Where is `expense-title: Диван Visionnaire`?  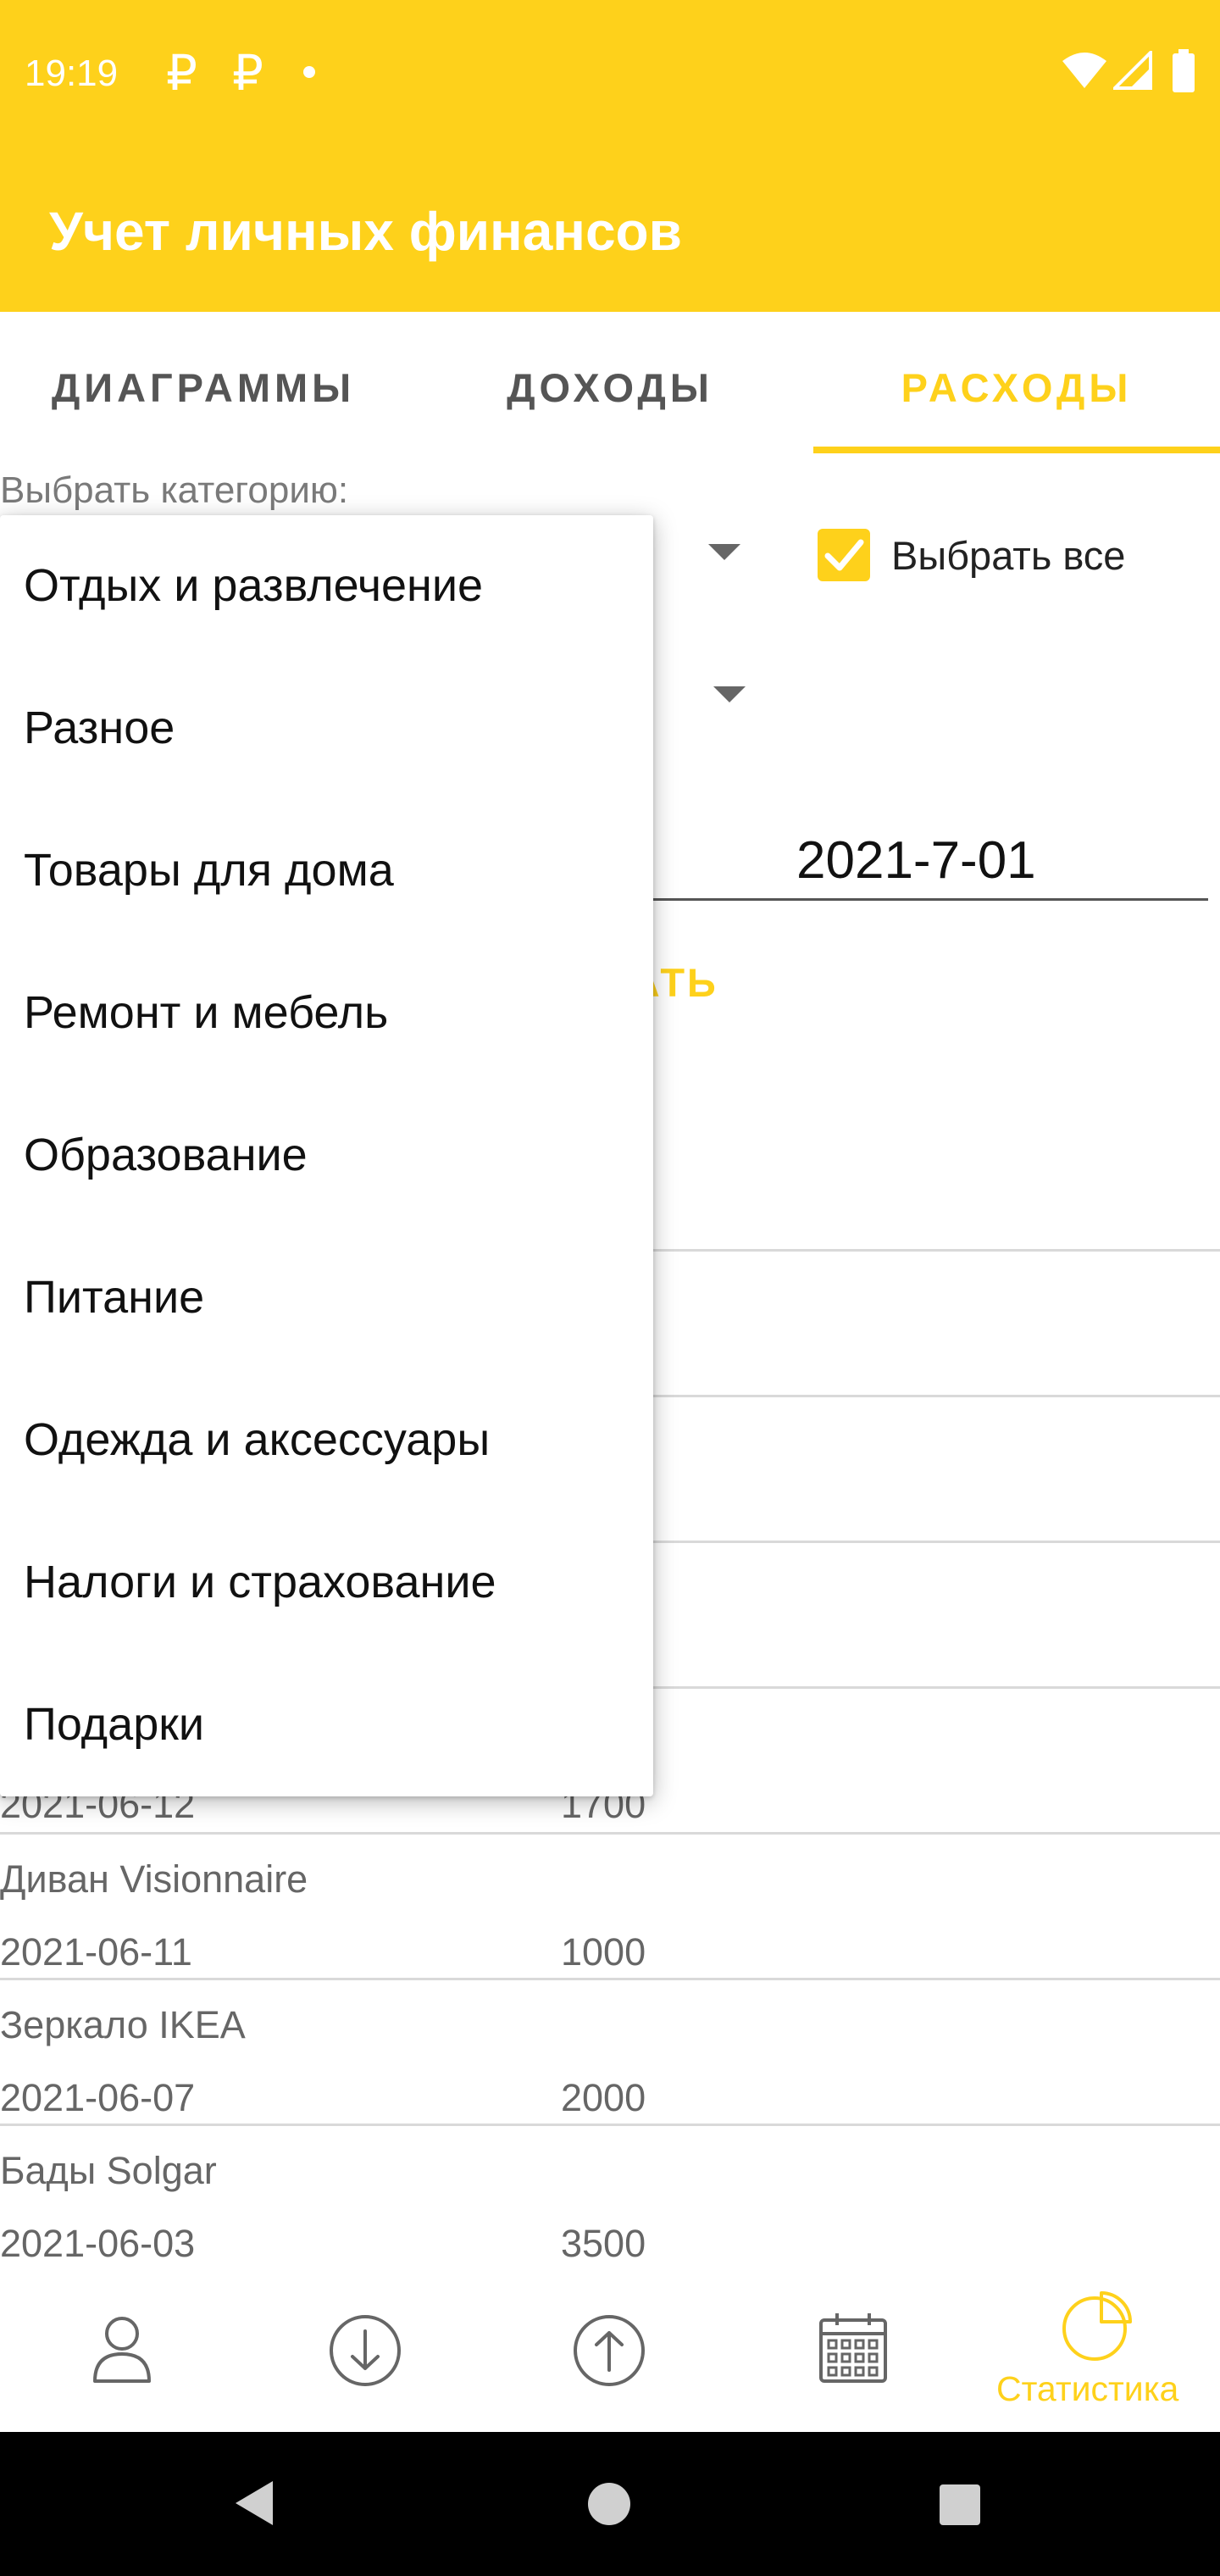 expense-title: Диван Visionnaire is located at coordinates (154, 1879).